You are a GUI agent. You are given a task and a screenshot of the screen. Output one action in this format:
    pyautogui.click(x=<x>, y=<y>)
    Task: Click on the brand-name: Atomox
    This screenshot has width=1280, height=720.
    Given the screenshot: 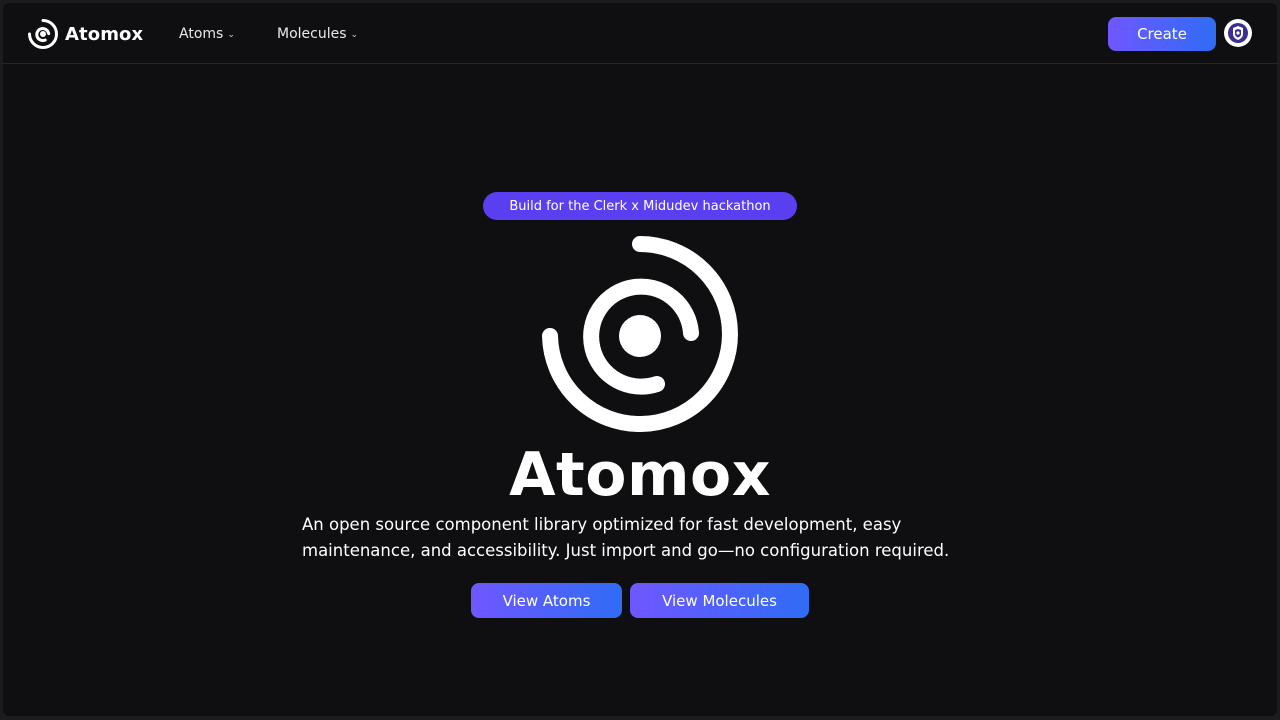 What is the action you would take?
    pyautogui.click(x=104, y=34)
    